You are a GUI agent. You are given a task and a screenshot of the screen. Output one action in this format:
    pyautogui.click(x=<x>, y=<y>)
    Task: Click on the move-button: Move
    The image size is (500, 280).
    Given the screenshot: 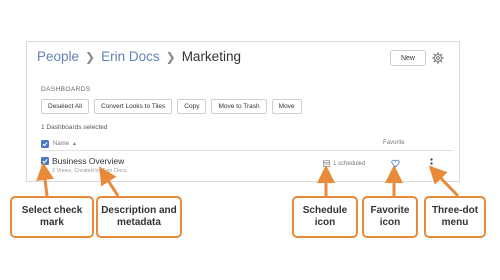 What is the action you would take?
    pyautogui.click(x=286, y=106)
    